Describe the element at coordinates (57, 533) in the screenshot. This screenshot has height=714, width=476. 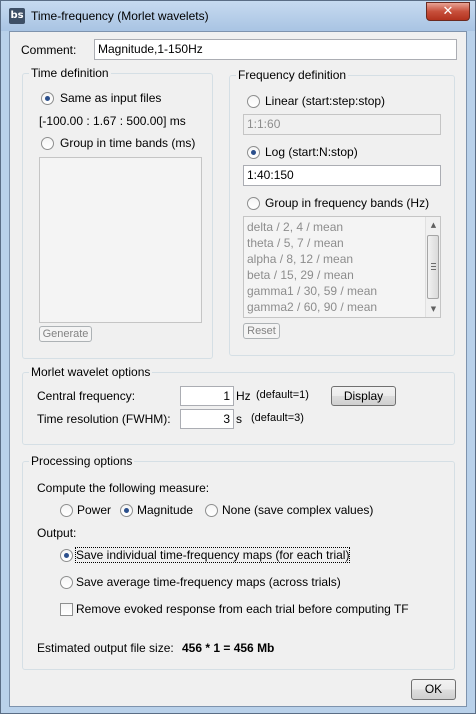
I see `output-label: Output:` at that location.